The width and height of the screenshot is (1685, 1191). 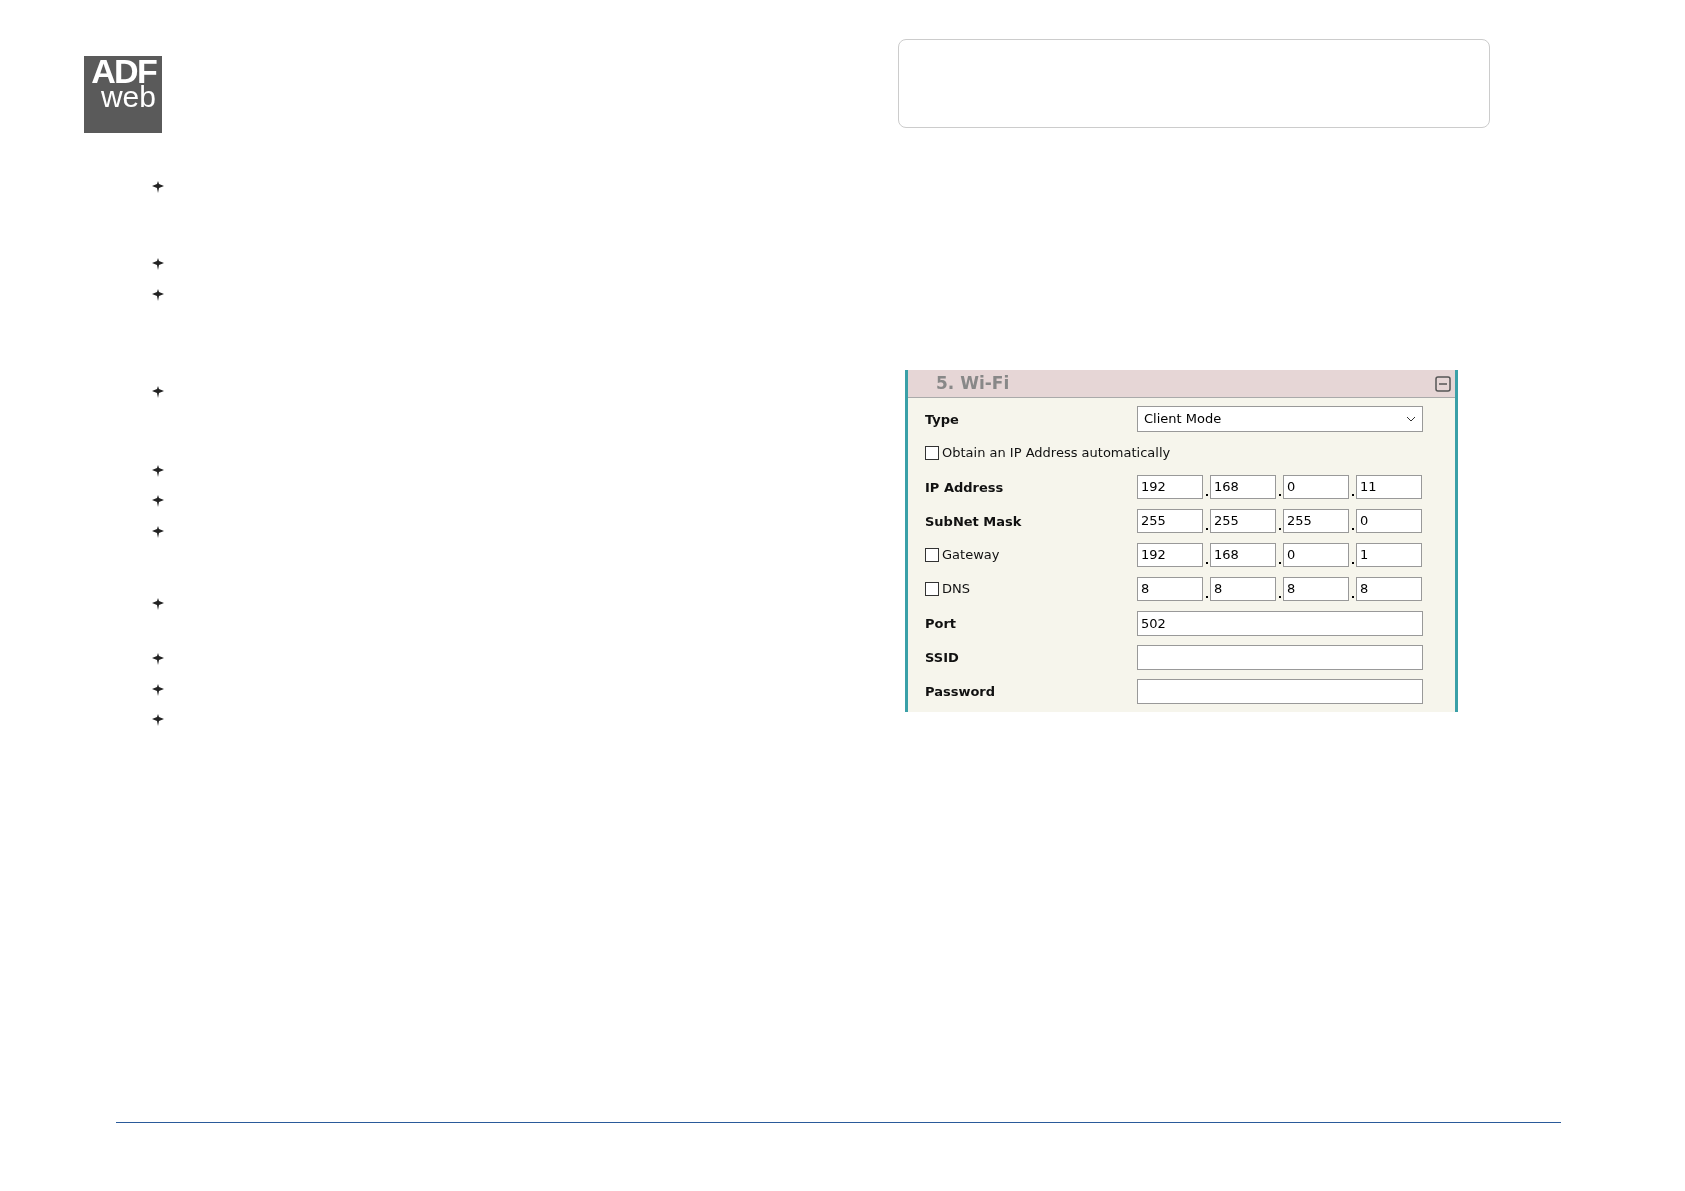 What do you see at coordinates (1280, 419) in the screenshot?
I see `type-dropdown: Client Mode` at bounding box center [1280, 419].